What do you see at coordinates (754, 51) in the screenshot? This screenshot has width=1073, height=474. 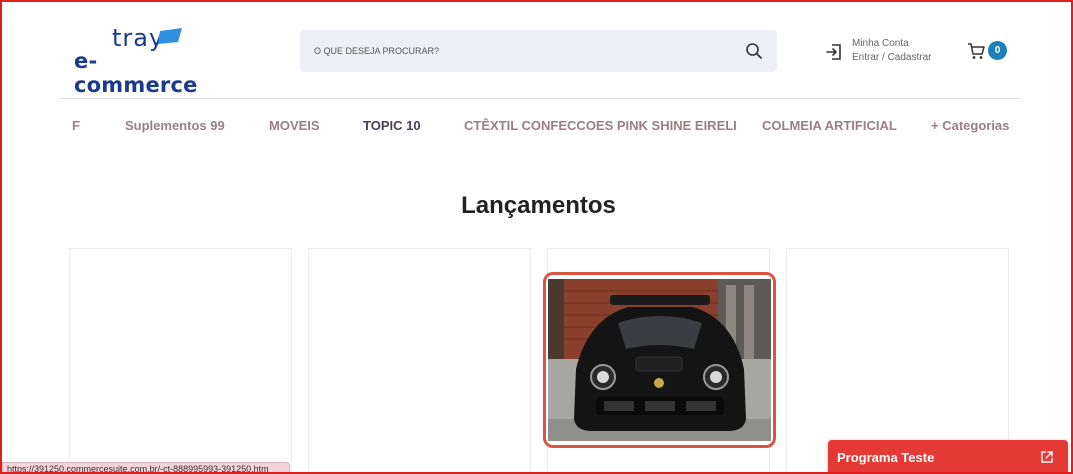 I see `search-icon` at bounding box center [754, 51].